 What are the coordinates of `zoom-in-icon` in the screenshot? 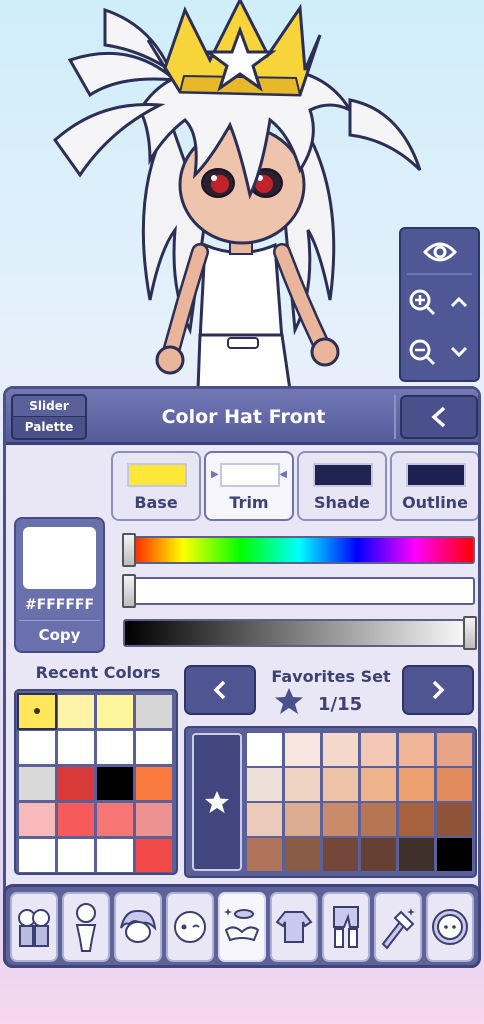 It's located at (422, 302).